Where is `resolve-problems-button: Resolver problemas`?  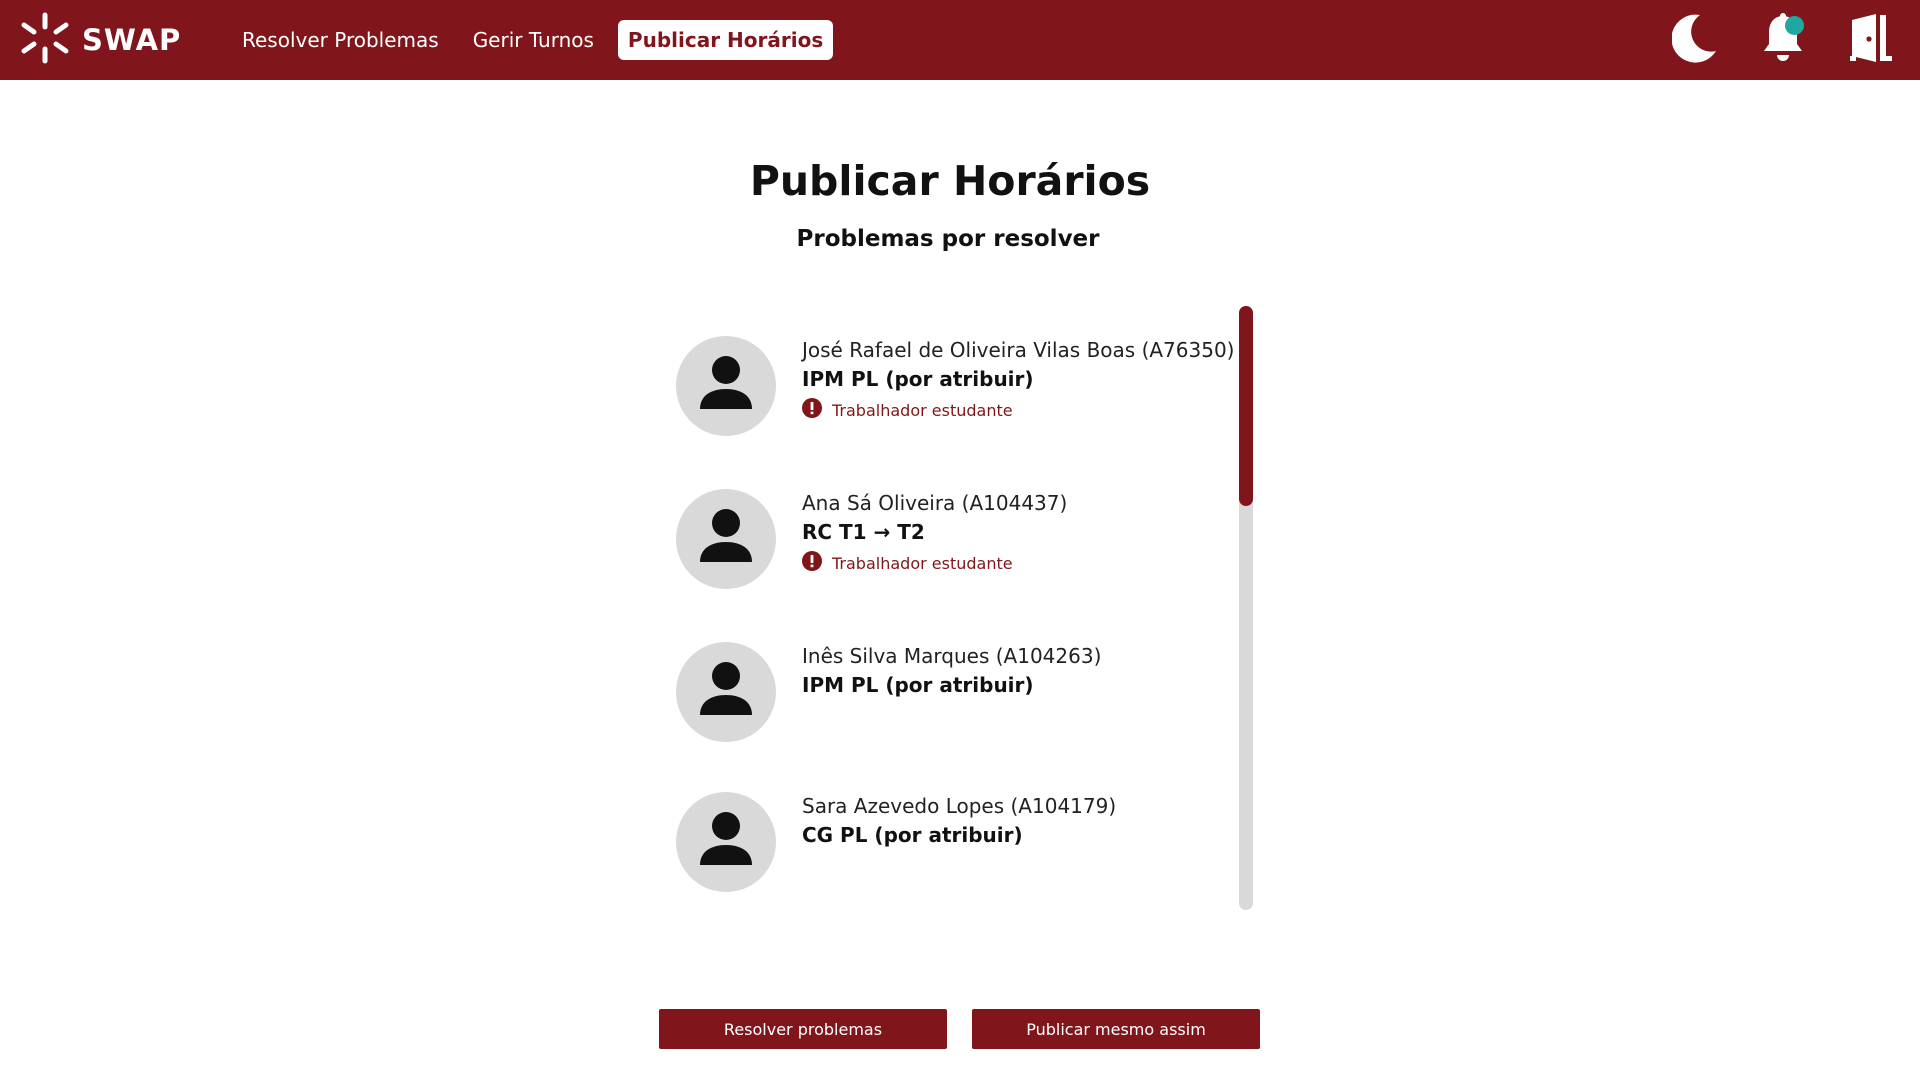 resolve-problems-button: Resolver problemas is located at coordinates (803, 1029).